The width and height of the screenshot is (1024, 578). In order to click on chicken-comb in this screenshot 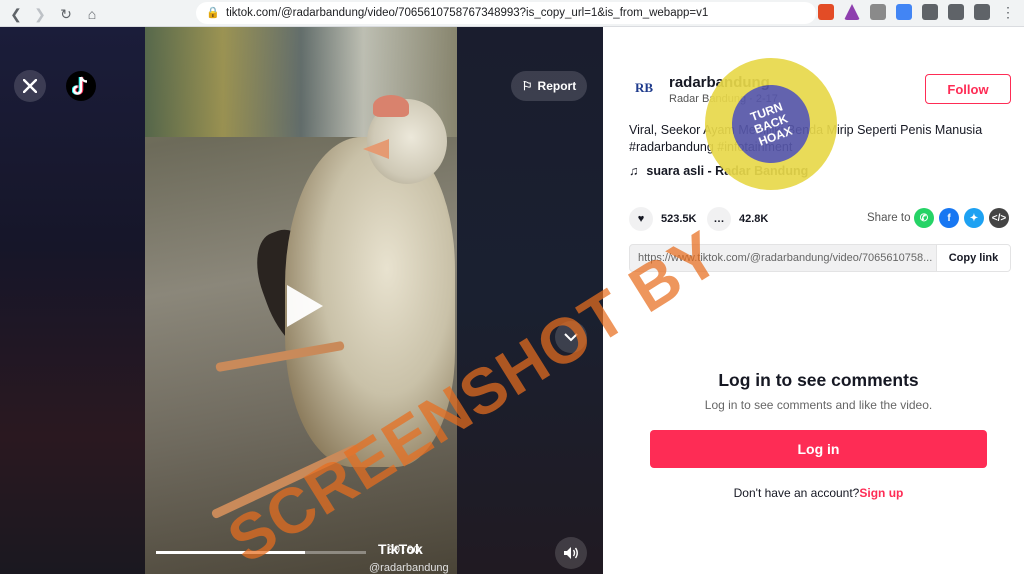, I will do `click(391, 106)`.